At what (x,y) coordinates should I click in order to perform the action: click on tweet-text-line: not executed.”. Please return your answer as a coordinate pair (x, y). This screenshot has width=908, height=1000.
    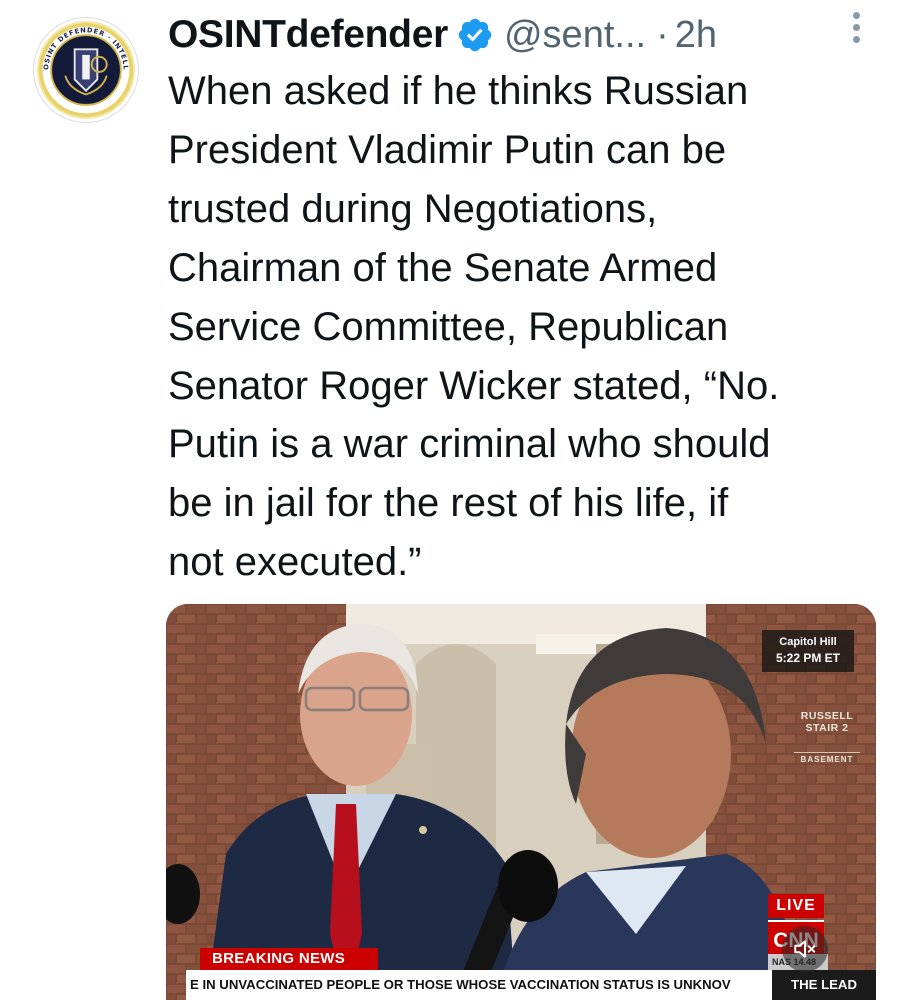
    Looking at the image, I should click on (295, 562).